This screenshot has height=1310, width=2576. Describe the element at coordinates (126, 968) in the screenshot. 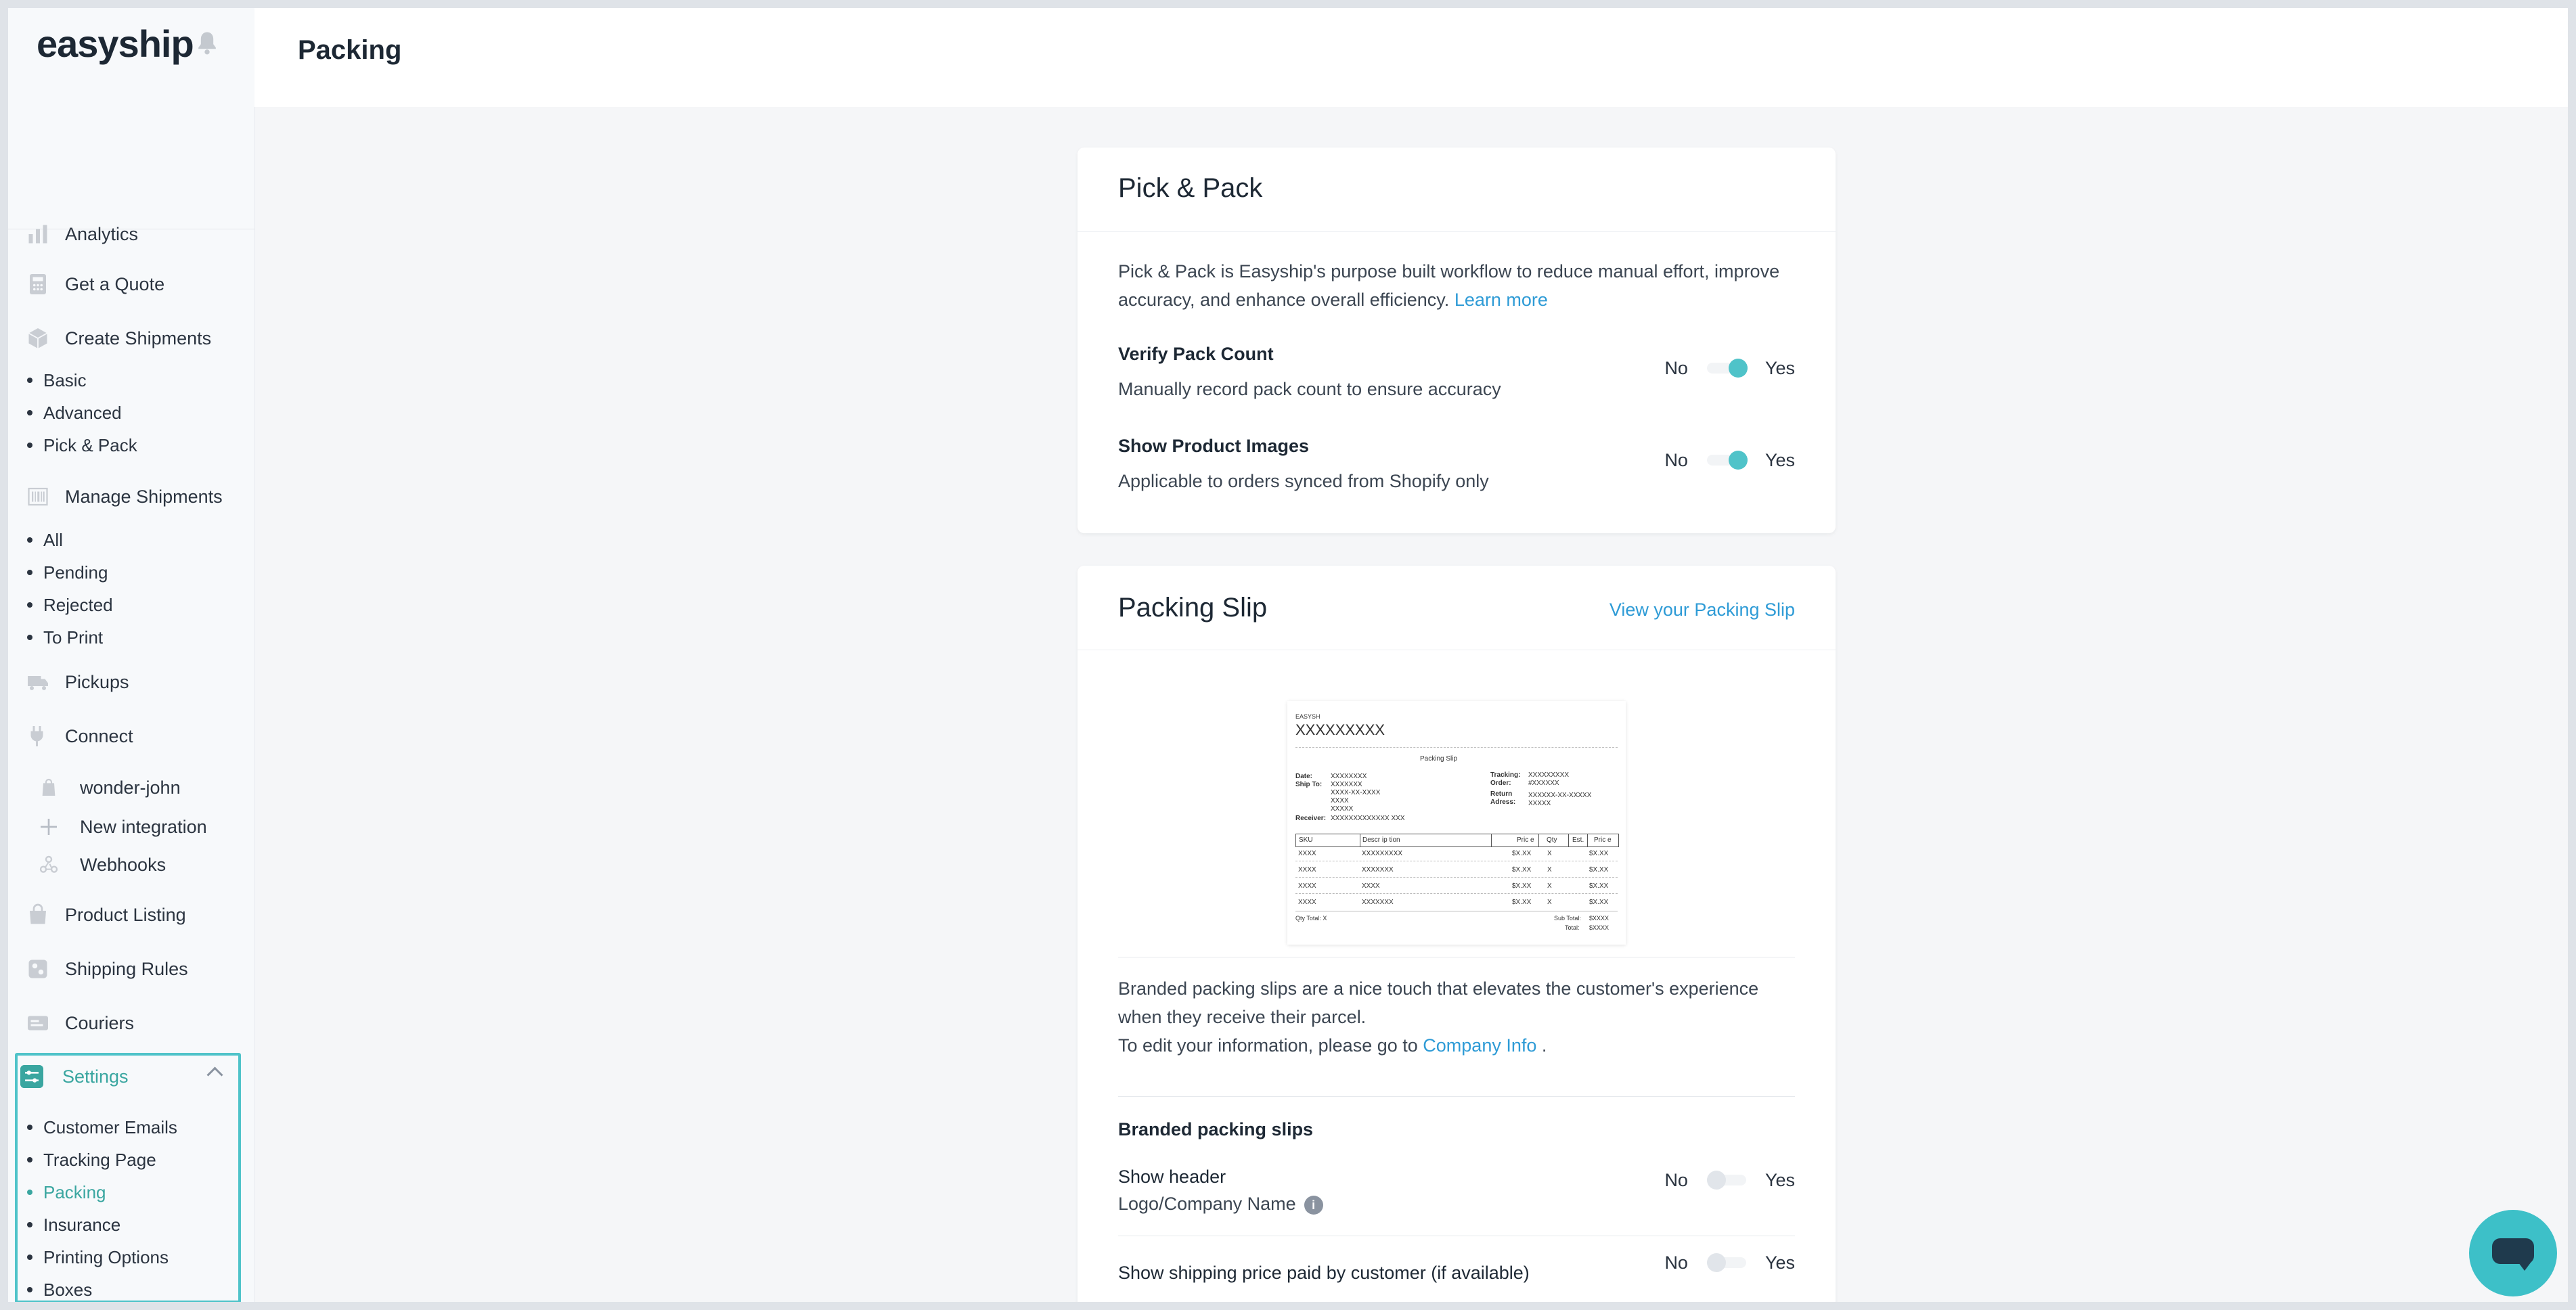

I see `sidebar-item-label: Shipping Rules` at that location.